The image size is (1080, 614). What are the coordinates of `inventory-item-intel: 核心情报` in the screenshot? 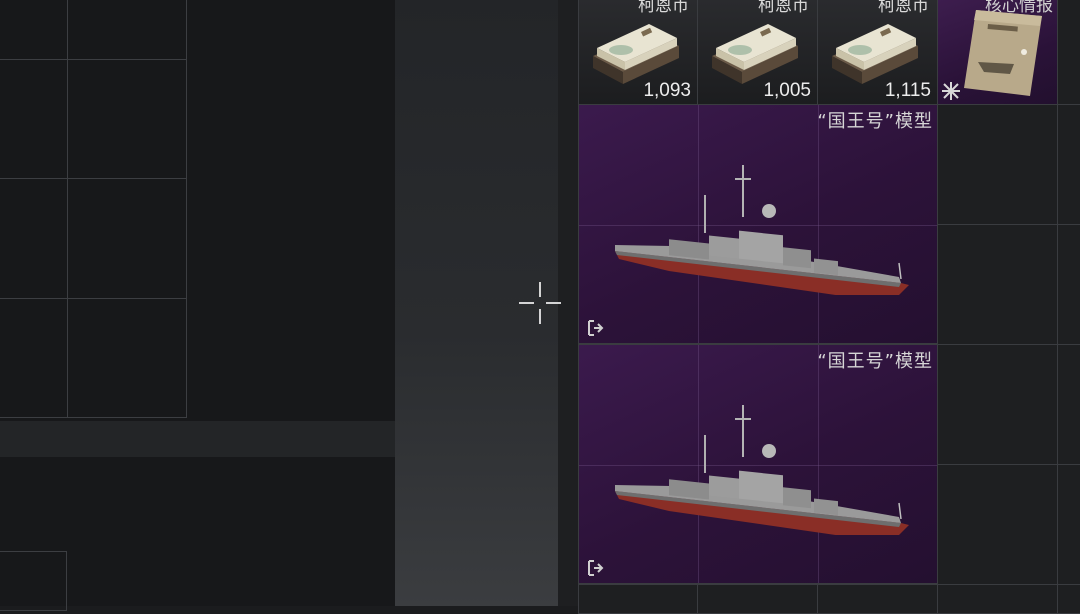 It's located at (997, 52).